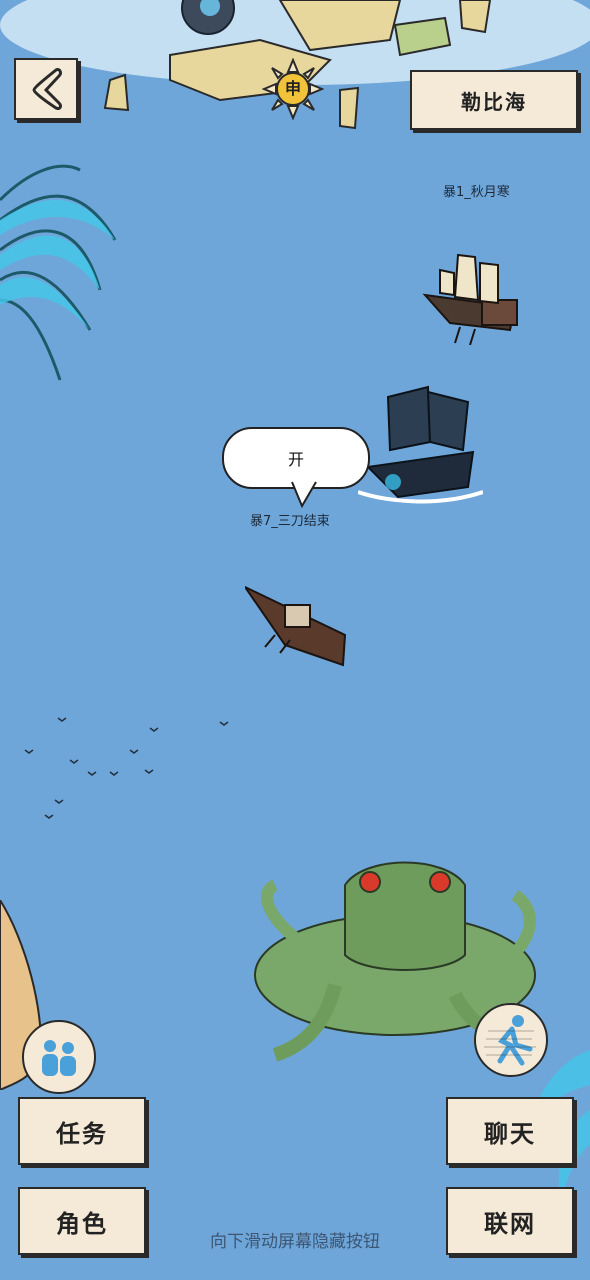 This screenshot has height=1280, width=590. I want to click on bubble-tail, so click(304, 495).